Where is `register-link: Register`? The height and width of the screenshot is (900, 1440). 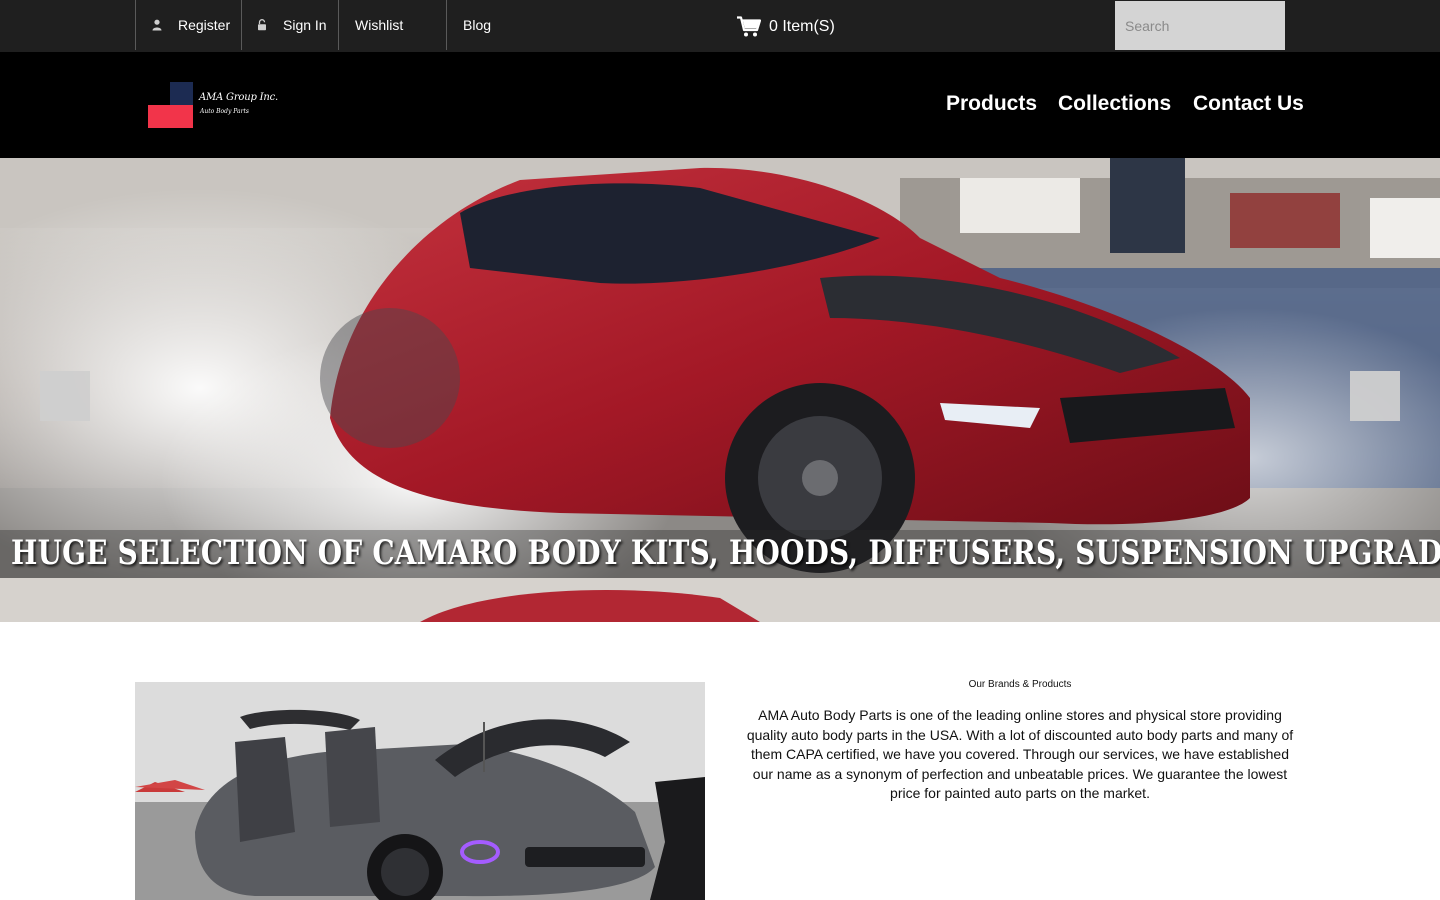
register-link: Register is located at coordinates (191, 25).